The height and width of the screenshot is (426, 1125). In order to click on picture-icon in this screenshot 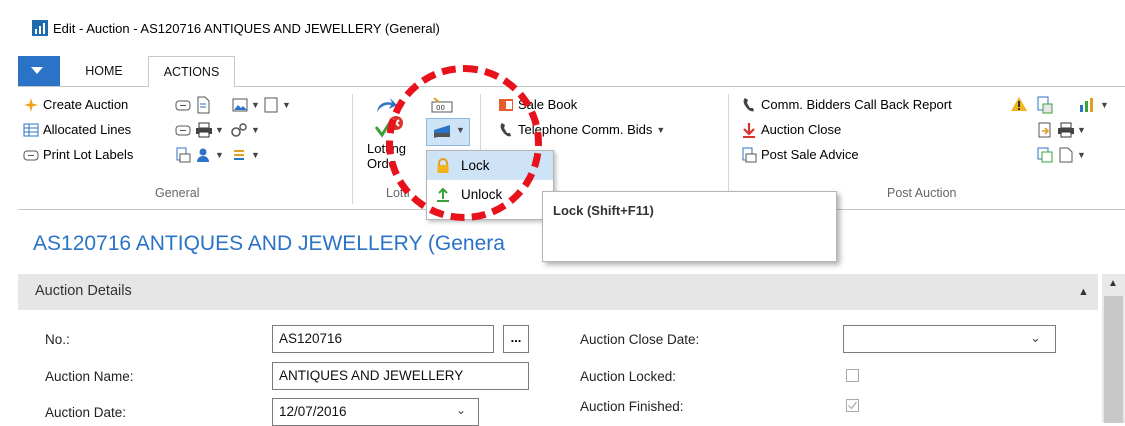, I will do `click(240, 105)`.